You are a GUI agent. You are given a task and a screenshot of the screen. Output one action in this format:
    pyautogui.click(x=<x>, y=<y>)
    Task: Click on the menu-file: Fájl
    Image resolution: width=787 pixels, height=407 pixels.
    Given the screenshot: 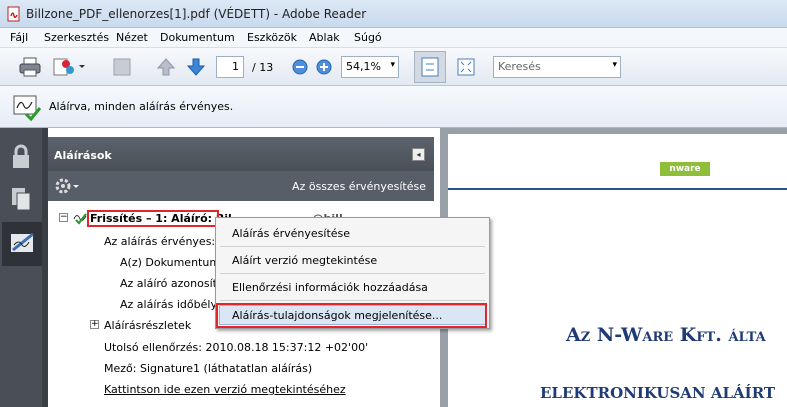 What is the action you would take?
    pyautogui.click(x=19, y=37)
    